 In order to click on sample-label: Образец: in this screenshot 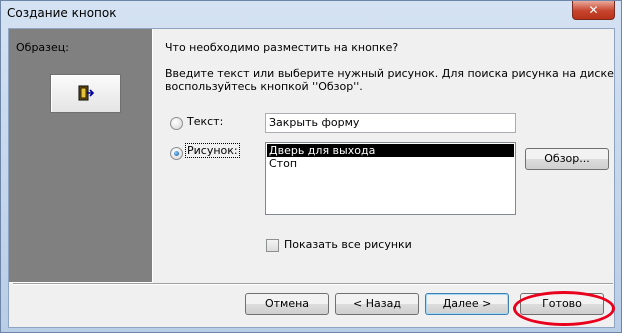, I will do `click(42, 47)`.